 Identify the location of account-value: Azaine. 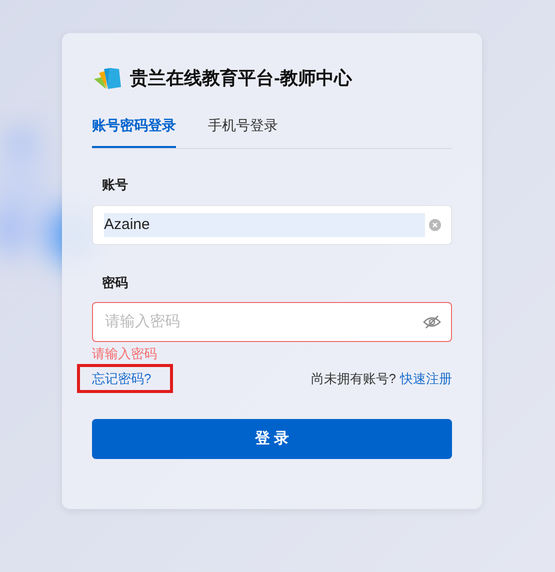
(264, 224).